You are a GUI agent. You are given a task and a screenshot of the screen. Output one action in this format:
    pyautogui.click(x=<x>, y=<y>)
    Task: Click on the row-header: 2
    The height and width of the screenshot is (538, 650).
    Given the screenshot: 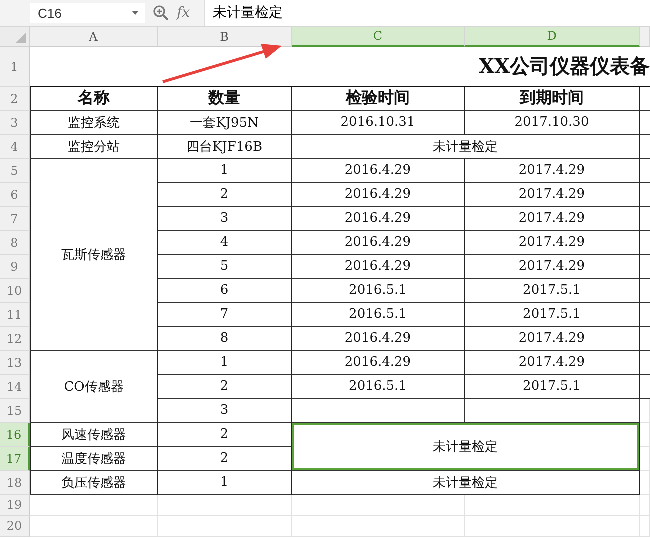 What is the action you would take?
    pyautogui.click(x=15, y=99)
    